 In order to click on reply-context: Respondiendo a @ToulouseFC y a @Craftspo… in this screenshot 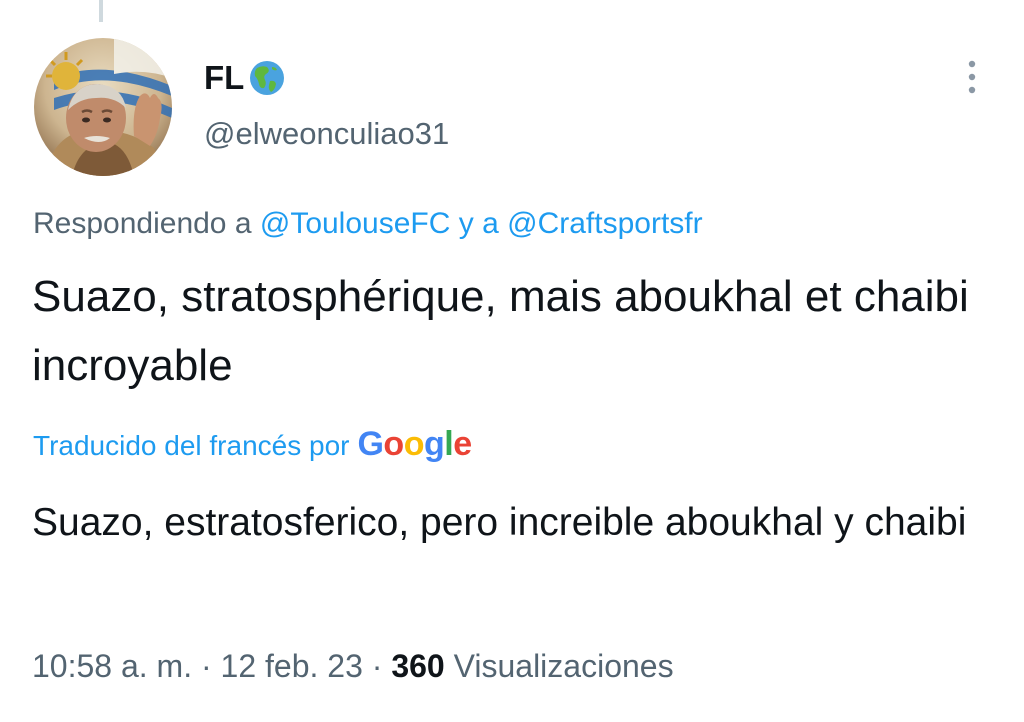, I will do `click(368, 224)`.